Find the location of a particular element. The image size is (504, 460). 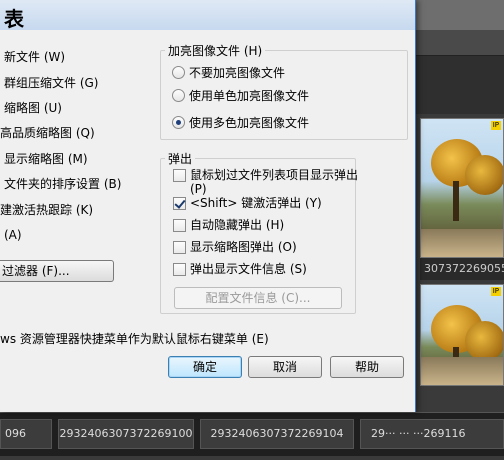

checkbox-auto-hide-popup: 自动隐藏弹出 (H) is located at coordinates (228, 225).